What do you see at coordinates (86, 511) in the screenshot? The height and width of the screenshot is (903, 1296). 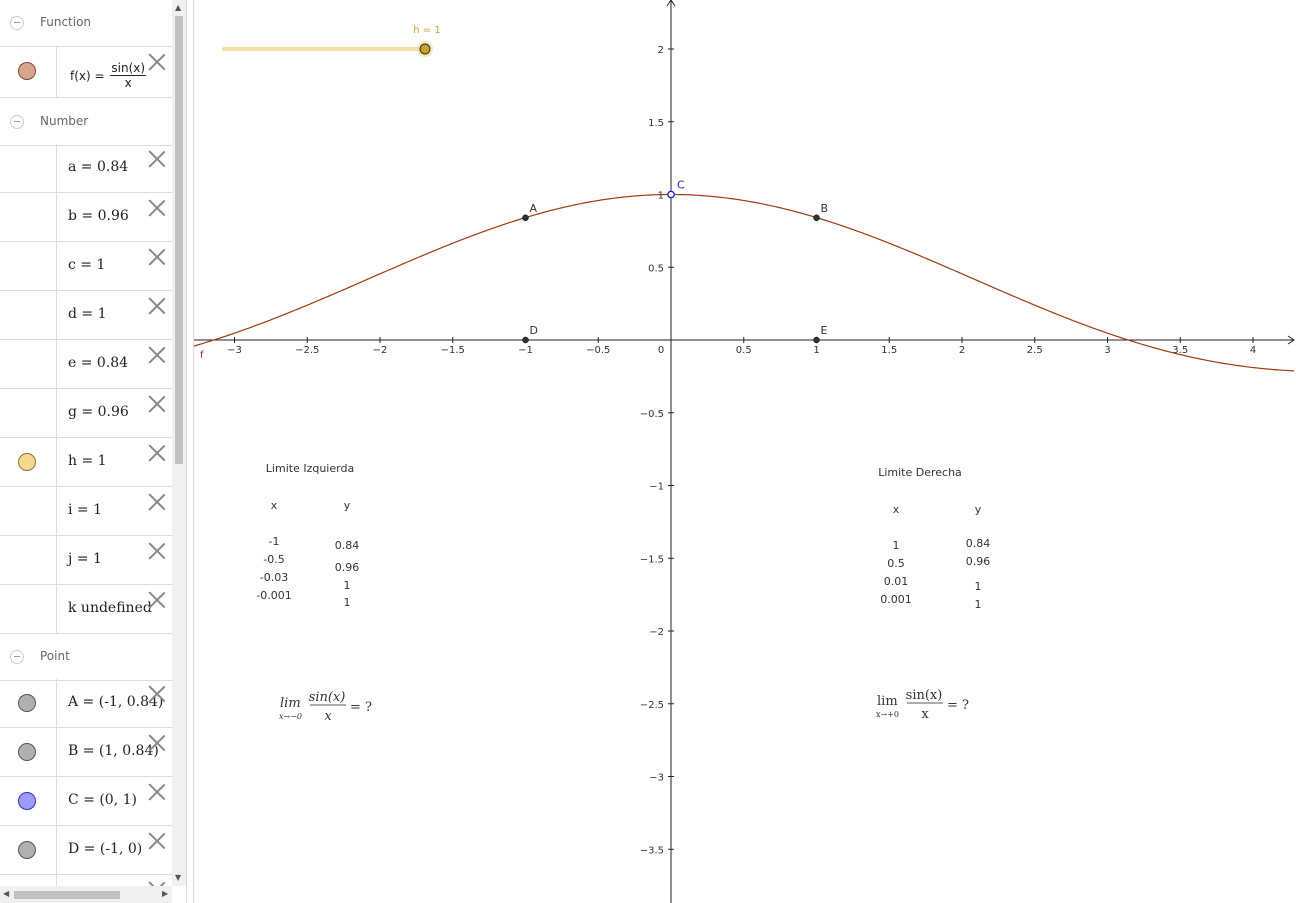 I see `algebra-item-i: i = 1` at bounding box center [86, 511].